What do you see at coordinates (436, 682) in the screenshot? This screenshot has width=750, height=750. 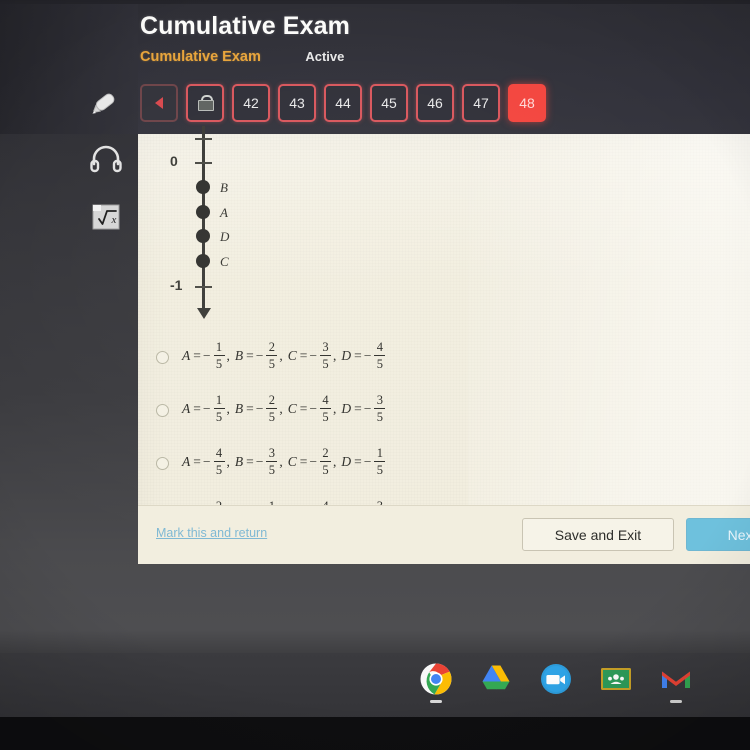 I see `taskbar-item-chrome` at bounding box center [436, 682].